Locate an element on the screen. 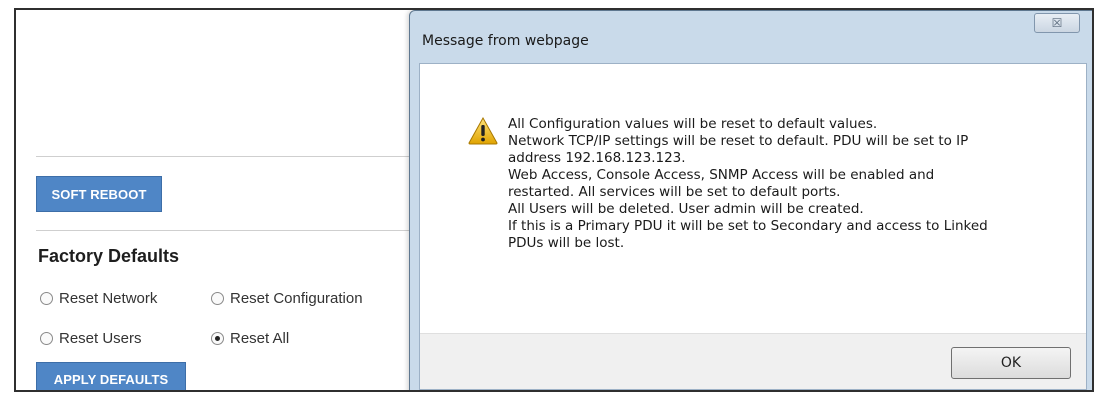 This screenshot has height=398, width=1102. message-line: address 192.168.123.123. is located at coordinates (597, 158).